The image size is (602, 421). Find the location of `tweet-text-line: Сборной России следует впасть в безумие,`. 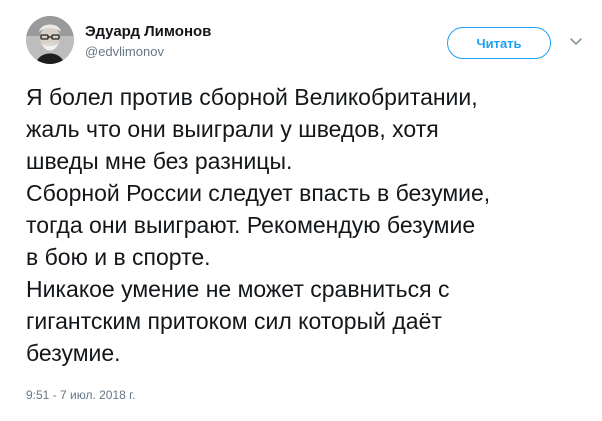

tweet-text-line: Сборной России следует впасть в безумие, is located at coordinates (258, 193).